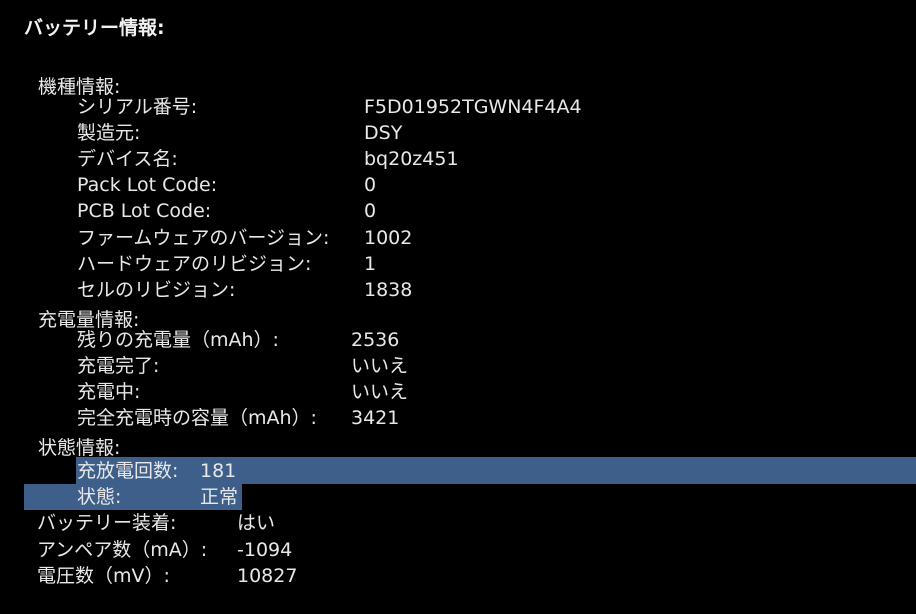  What do you see at coordinates (458, 238) in the screenshot?
I see `info-row-firmware-version: ファームウェアのバージョン: 1002` at bounding box center [458, 238].